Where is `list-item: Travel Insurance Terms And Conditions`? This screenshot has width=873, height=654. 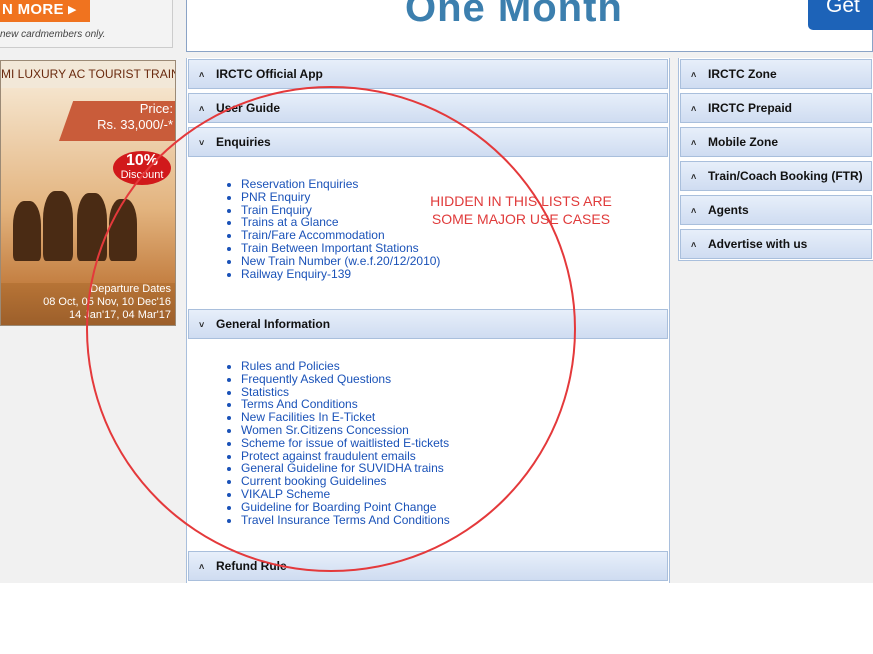
list-item: Travel Insurance Terms And Conditions is located at coordinates (454, 520).